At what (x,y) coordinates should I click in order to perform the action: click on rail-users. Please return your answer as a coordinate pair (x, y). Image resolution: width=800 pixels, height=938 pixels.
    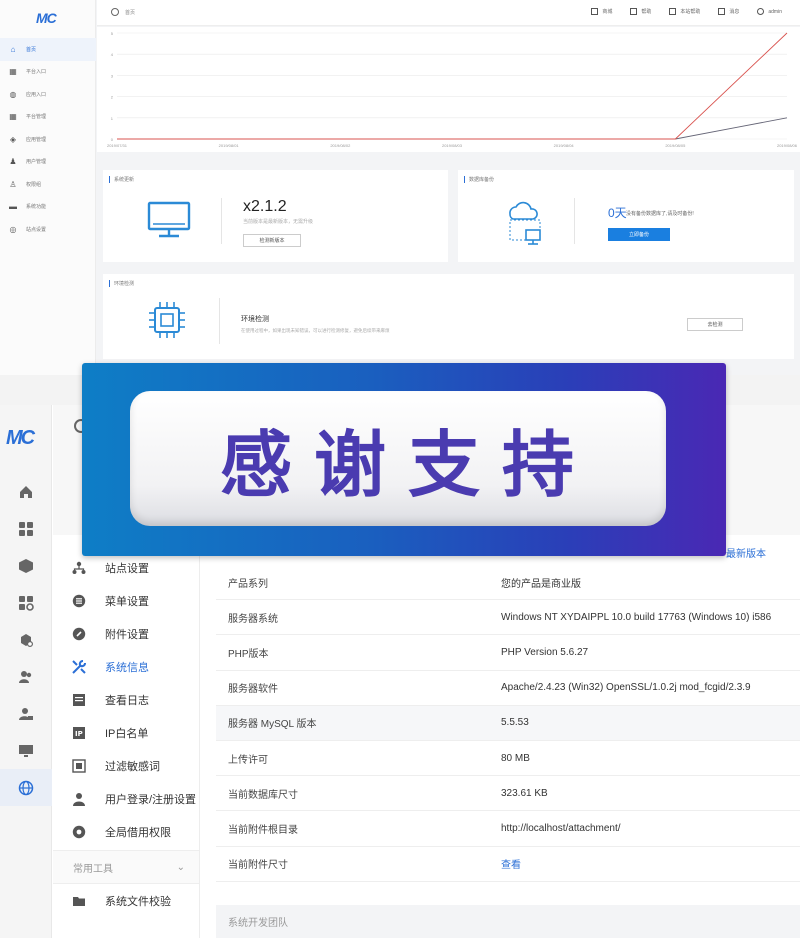
    Looking at the image, I should click on (26, 676).